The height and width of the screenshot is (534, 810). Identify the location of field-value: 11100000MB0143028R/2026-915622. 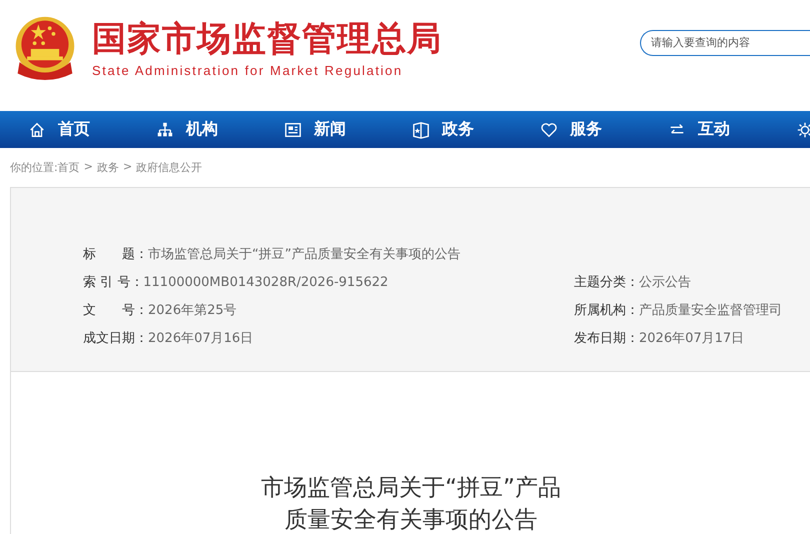
(265, 282).